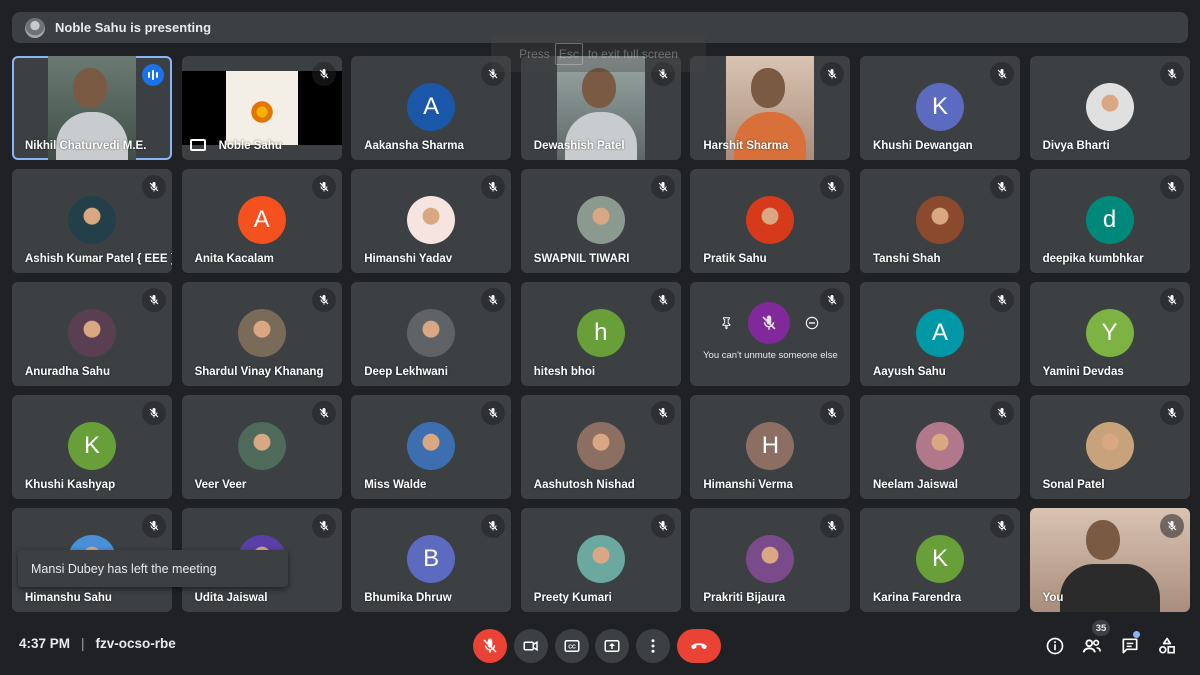 This screenshot has height=675, width=1200. What do you see at coordinates (1092, 646) in the screenshot?
I see `people-button` at bounding box center [1092, 646].